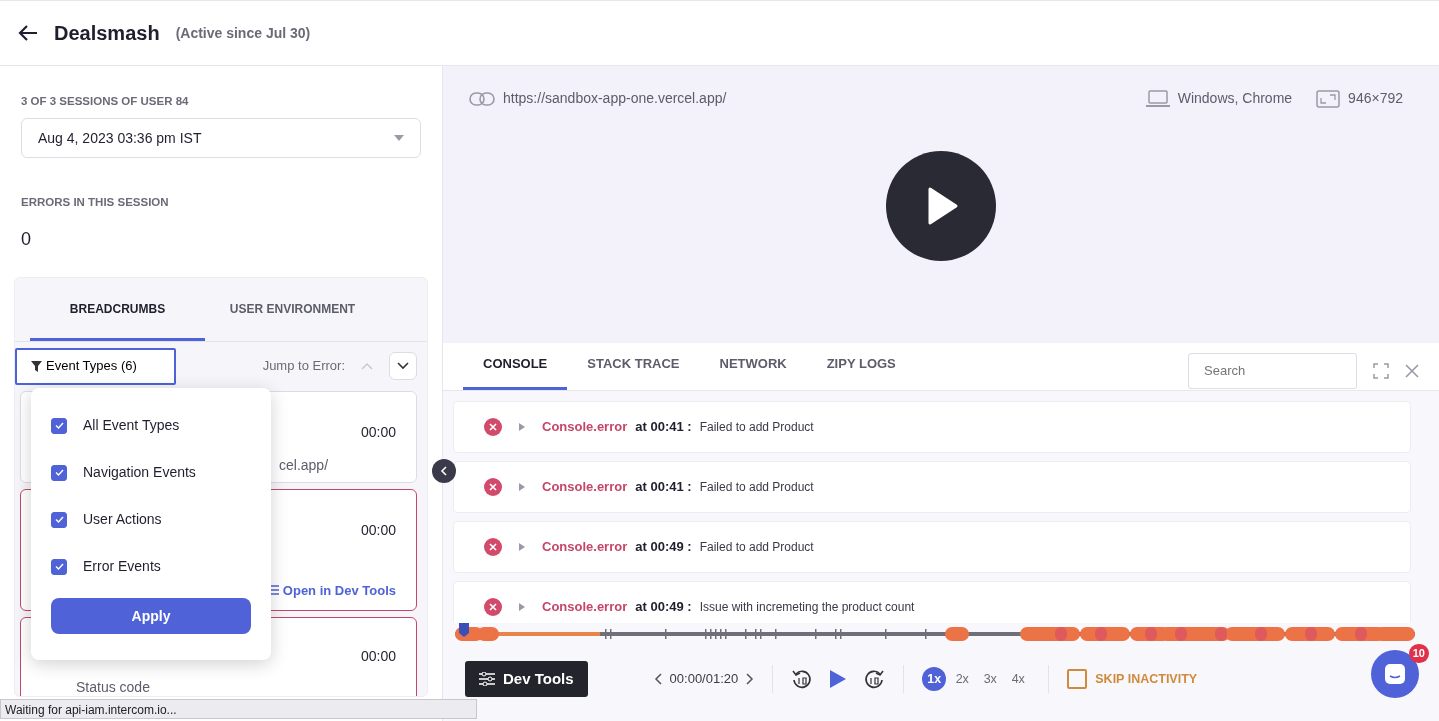 This screenshot has height=721, width=1439. I want to click on session-url: https://sandbox-app-one.vercel.app/, so click(615, 98).